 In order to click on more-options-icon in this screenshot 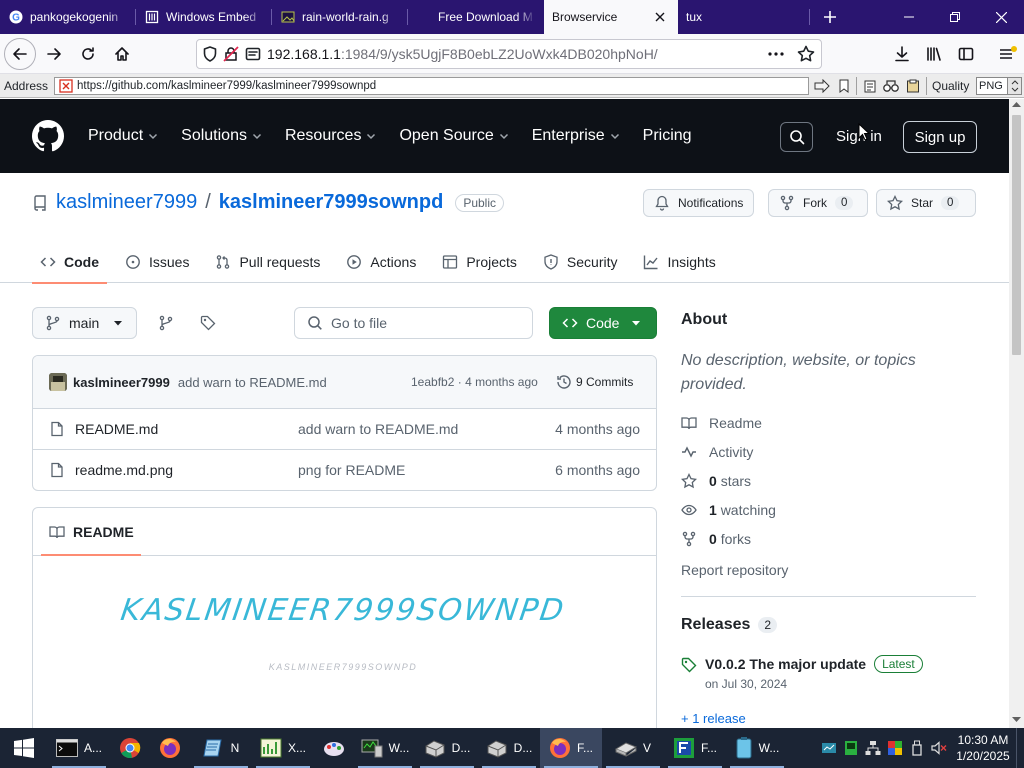, I will do `click(776, 54)`.